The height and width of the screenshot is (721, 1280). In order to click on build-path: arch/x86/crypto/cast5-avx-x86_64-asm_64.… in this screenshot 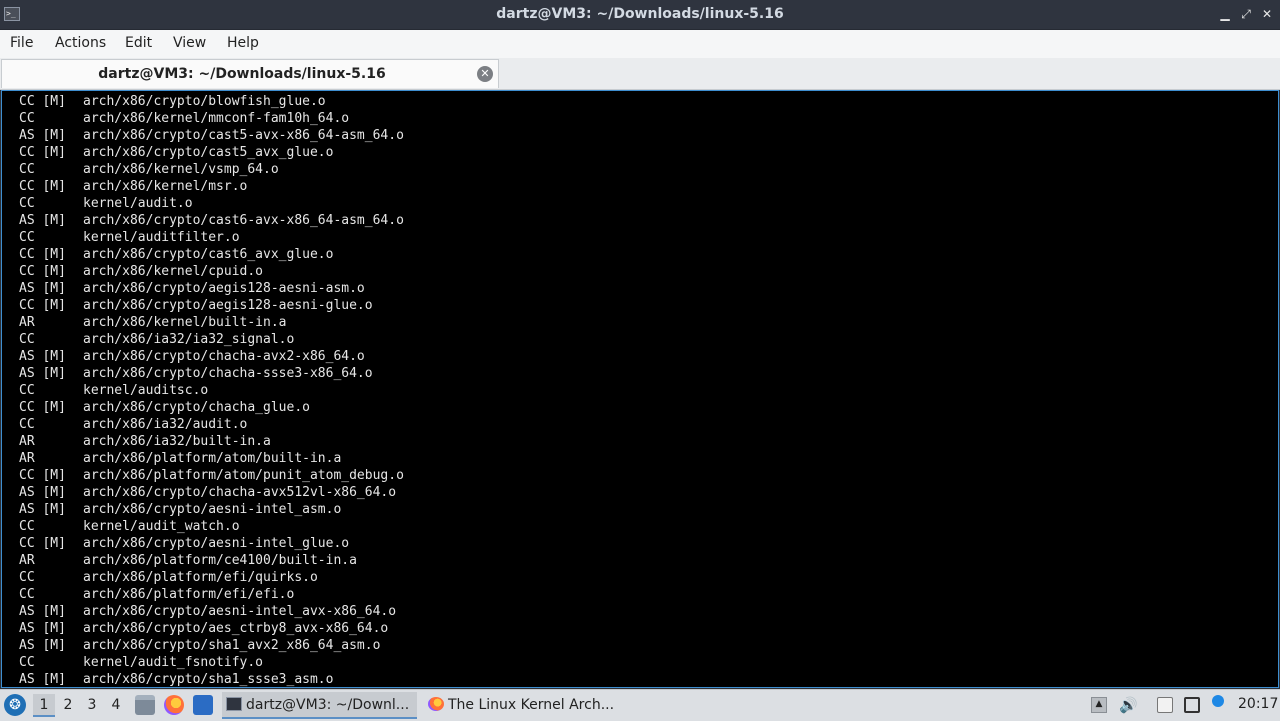, I will do `click(243, 135)`.